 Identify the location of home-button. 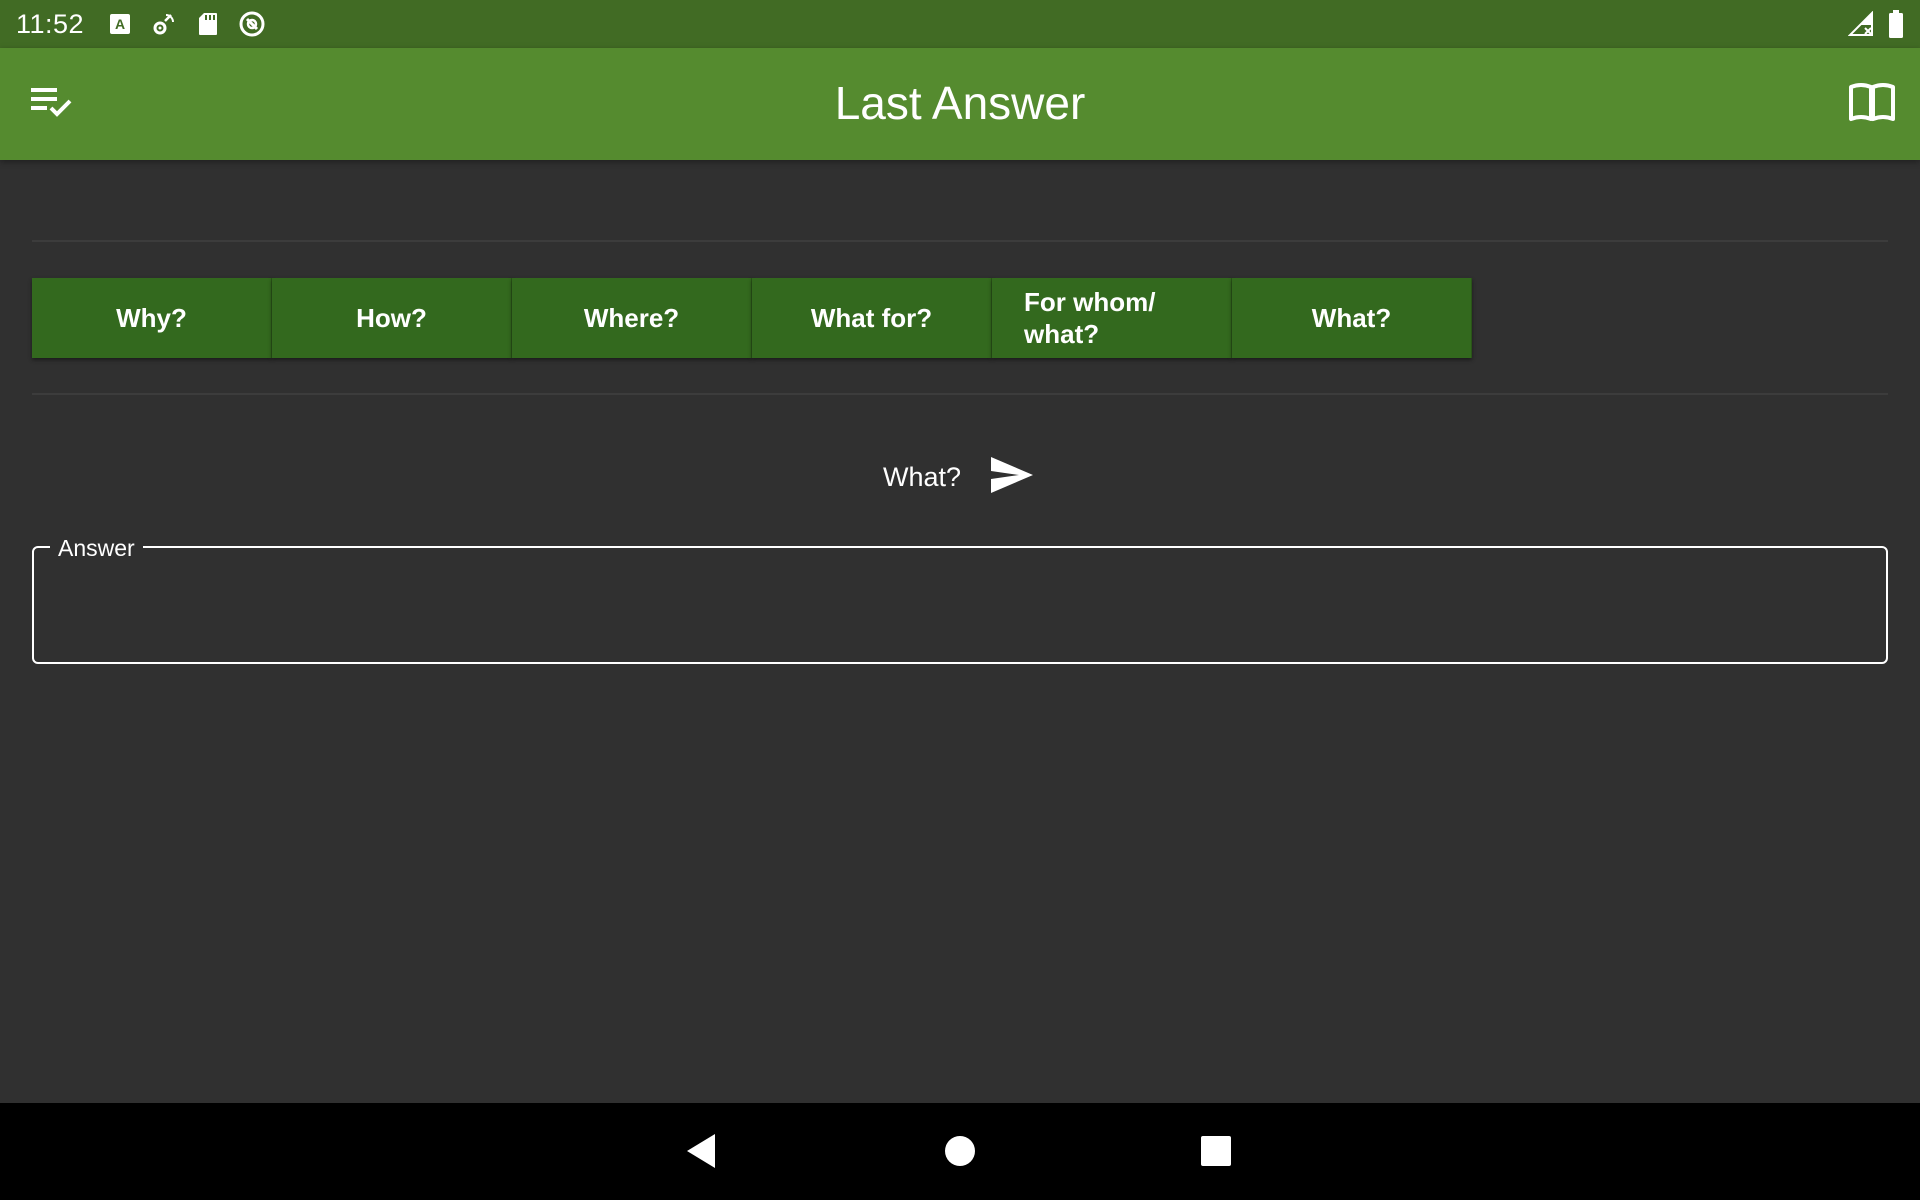
(960, 1153).